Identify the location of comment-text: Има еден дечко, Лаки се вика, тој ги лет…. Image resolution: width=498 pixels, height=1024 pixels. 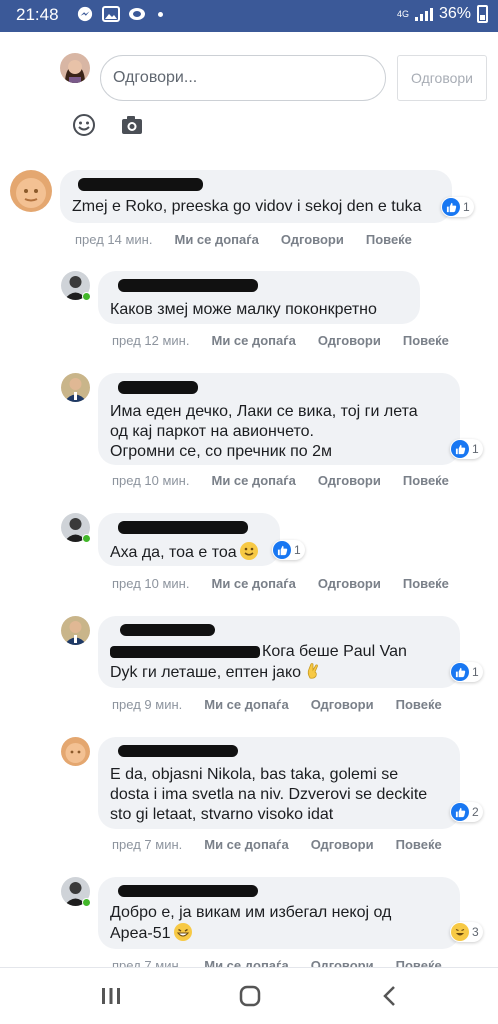
(264, 431).